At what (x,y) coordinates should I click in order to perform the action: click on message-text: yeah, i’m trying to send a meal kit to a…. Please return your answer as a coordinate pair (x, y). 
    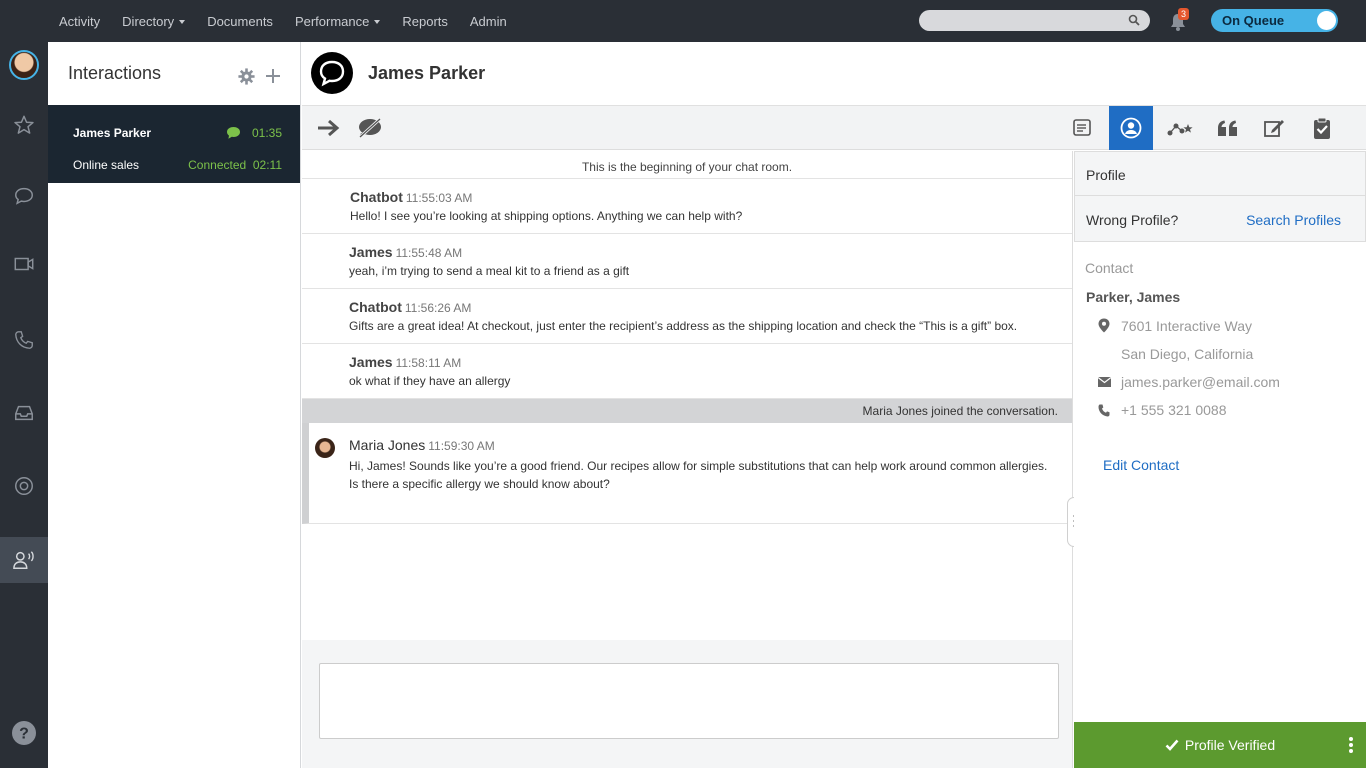
    Looking at the image, I should click on (489, 271).